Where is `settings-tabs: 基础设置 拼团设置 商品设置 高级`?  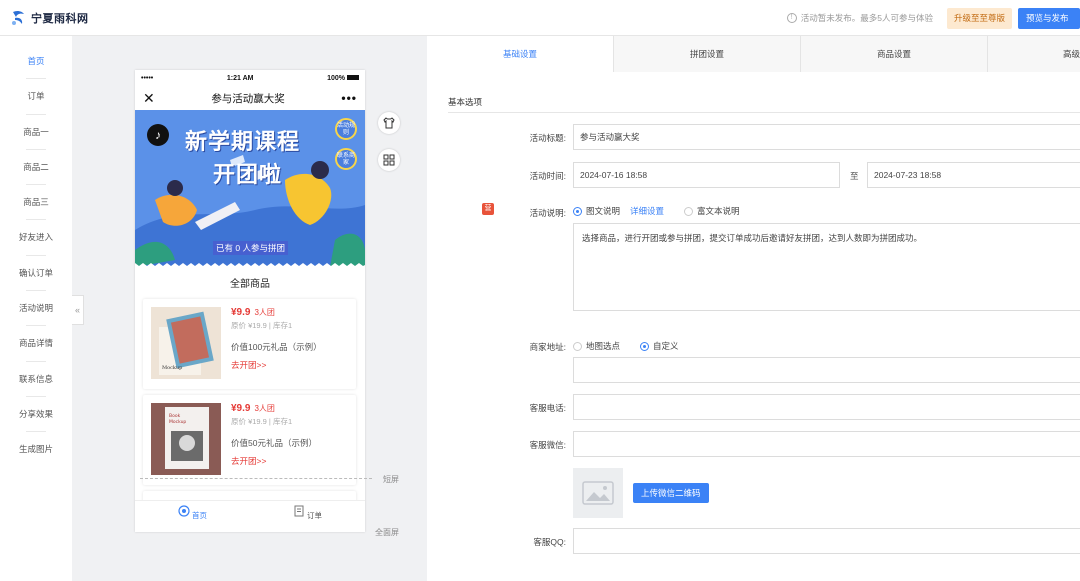
settings-tabs: 基础设置 拼团设置 商品设置 高级 is located at coordinates (753, 54).